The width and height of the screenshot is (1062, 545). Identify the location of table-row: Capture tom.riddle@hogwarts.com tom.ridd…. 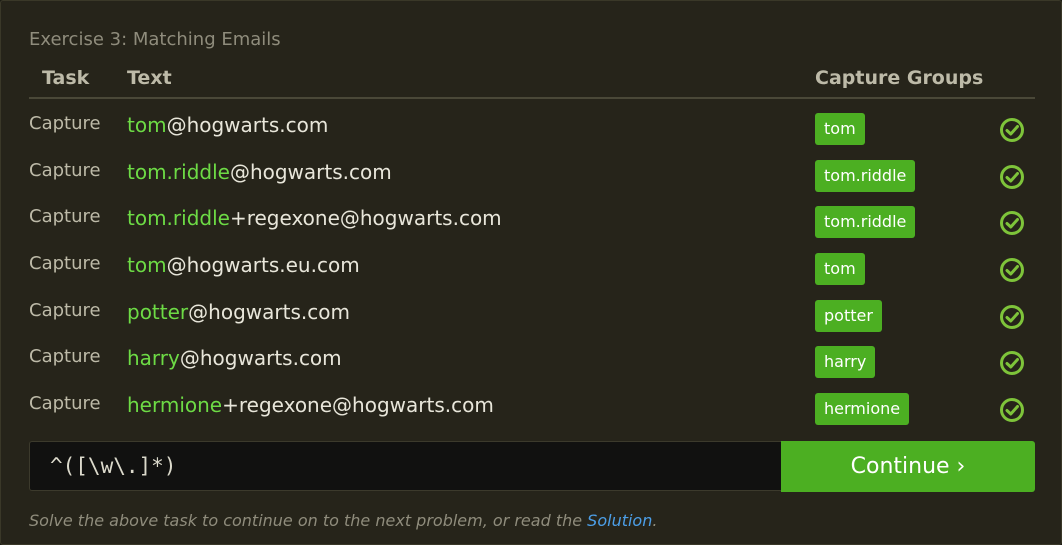
(532, 175).